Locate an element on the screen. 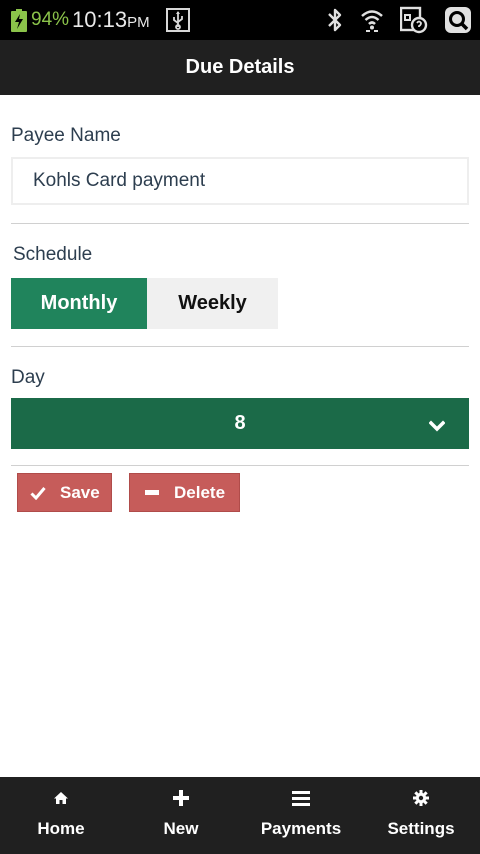 Image resolution: width=480 pixels, height=854 pixels. save-button-label: Save is located at coordinates (80, 492).